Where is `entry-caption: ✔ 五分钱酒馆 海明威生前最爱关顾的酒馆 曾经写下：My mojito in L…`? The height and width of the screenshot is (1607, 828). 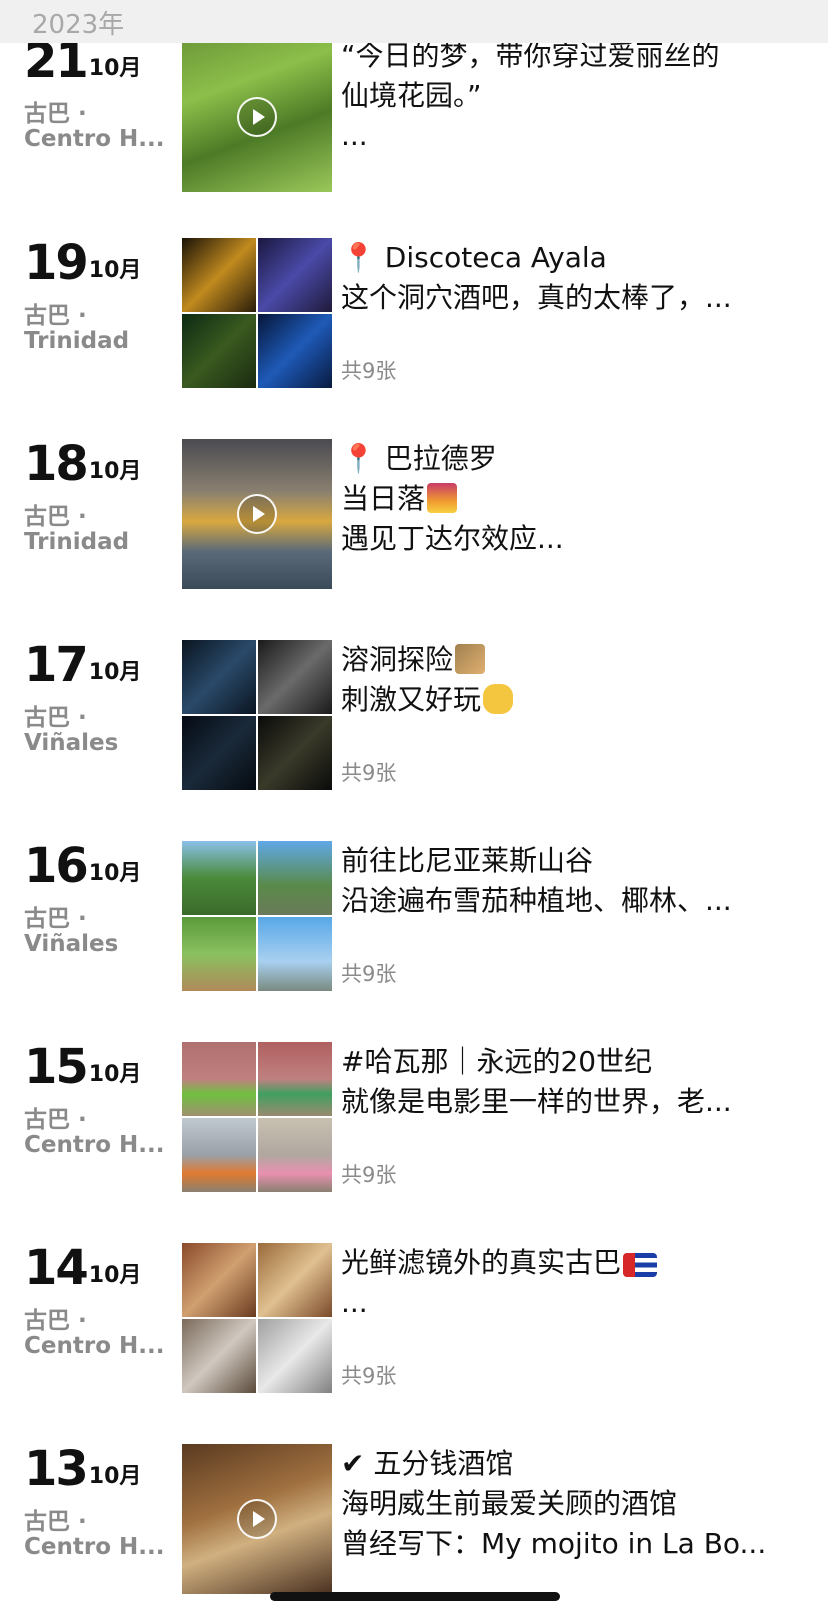
entry-caption: ✔ 五分钱酒馆 海明威生前最爱关顾的酒馆 曾经写下：My mojito in L… is located at coordinates (571, 1504).